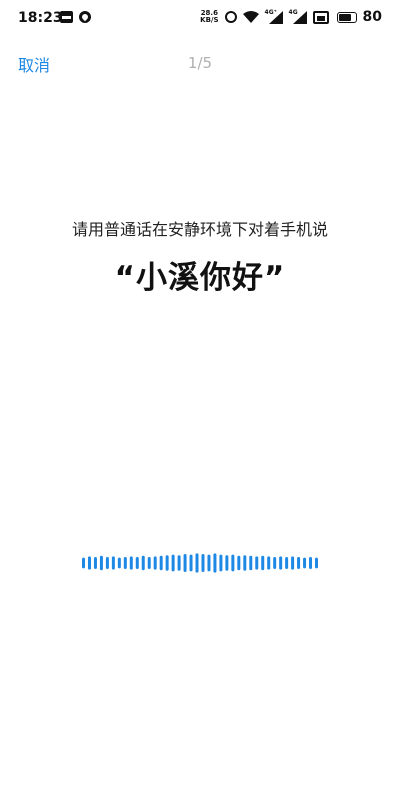 This screenshot has width=400, height=800. I want to click on battery-fill, so click(344, 17).